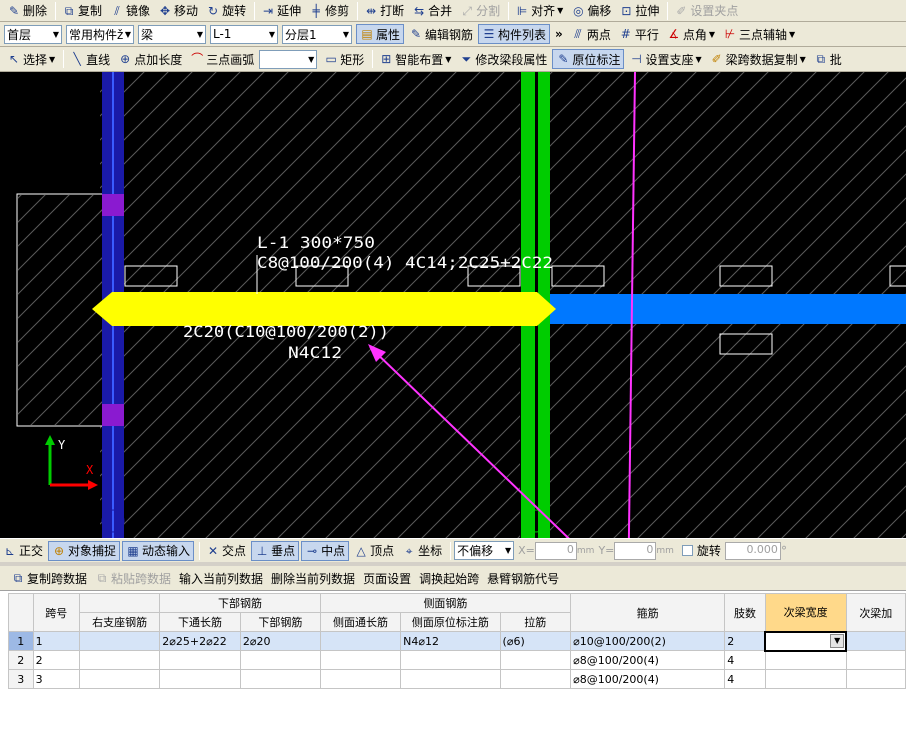 The height and width of the screenshot is (747, 906). Describe the element at coordinates (21, 679) in the screenshot. I see `row-number: 3` at that location.